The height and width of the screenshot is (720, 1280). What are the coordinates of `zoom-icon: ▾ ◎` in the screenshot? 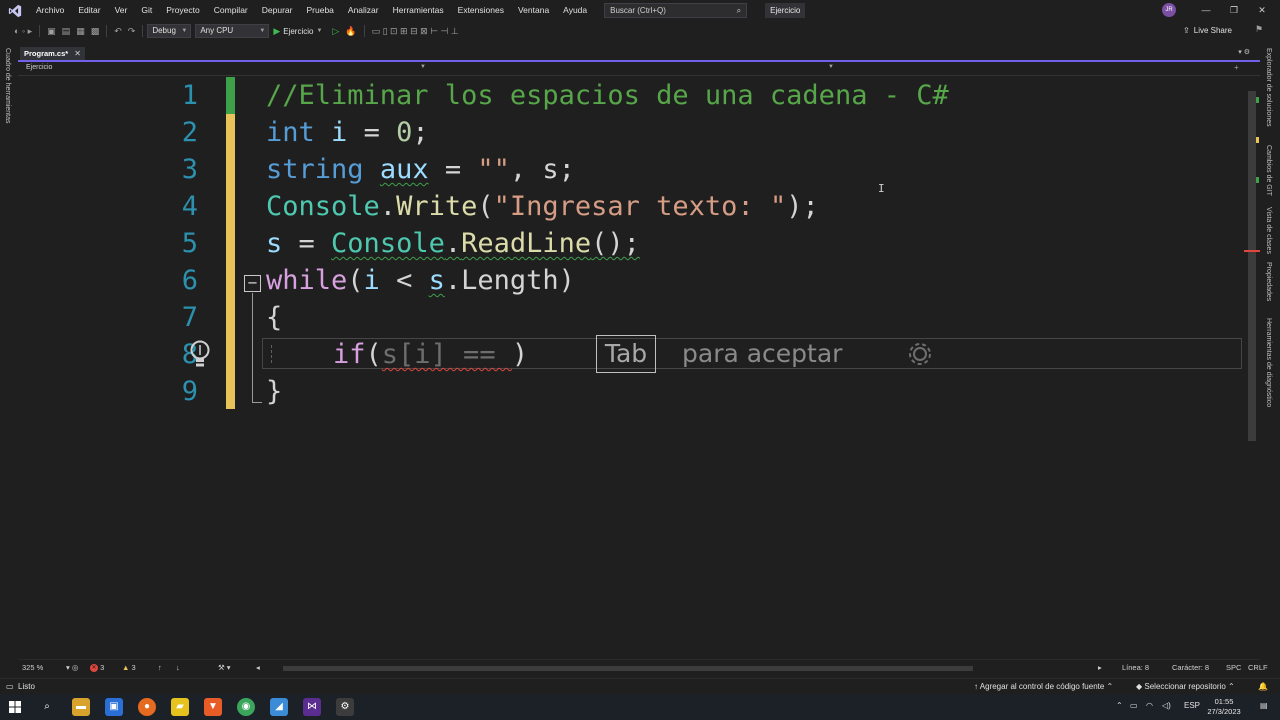 It's located at (72, 667).